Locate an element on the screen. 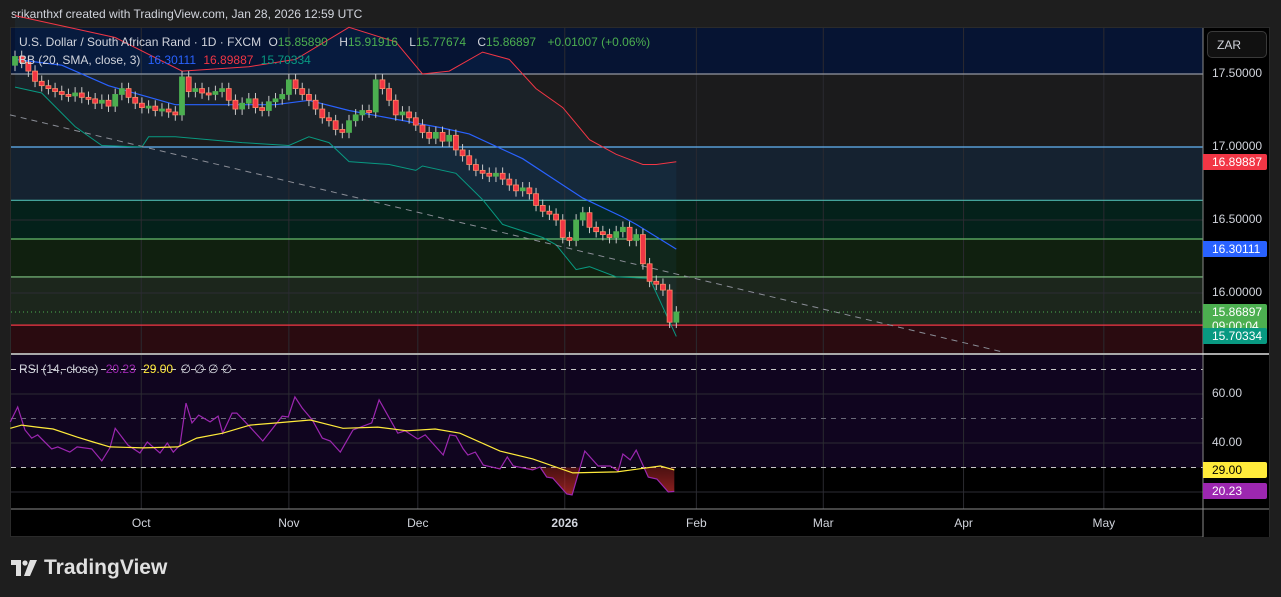  price-badge: 16.89887 is located at coordinates (1235, 161).